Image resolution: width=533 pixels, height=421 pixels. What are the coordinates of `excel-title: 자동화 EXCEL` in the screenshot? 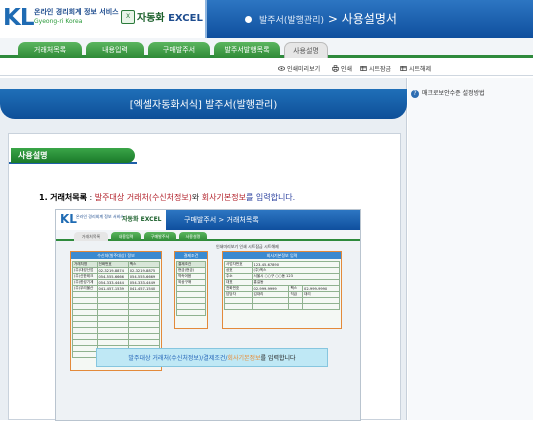 It's located at (170, 16).